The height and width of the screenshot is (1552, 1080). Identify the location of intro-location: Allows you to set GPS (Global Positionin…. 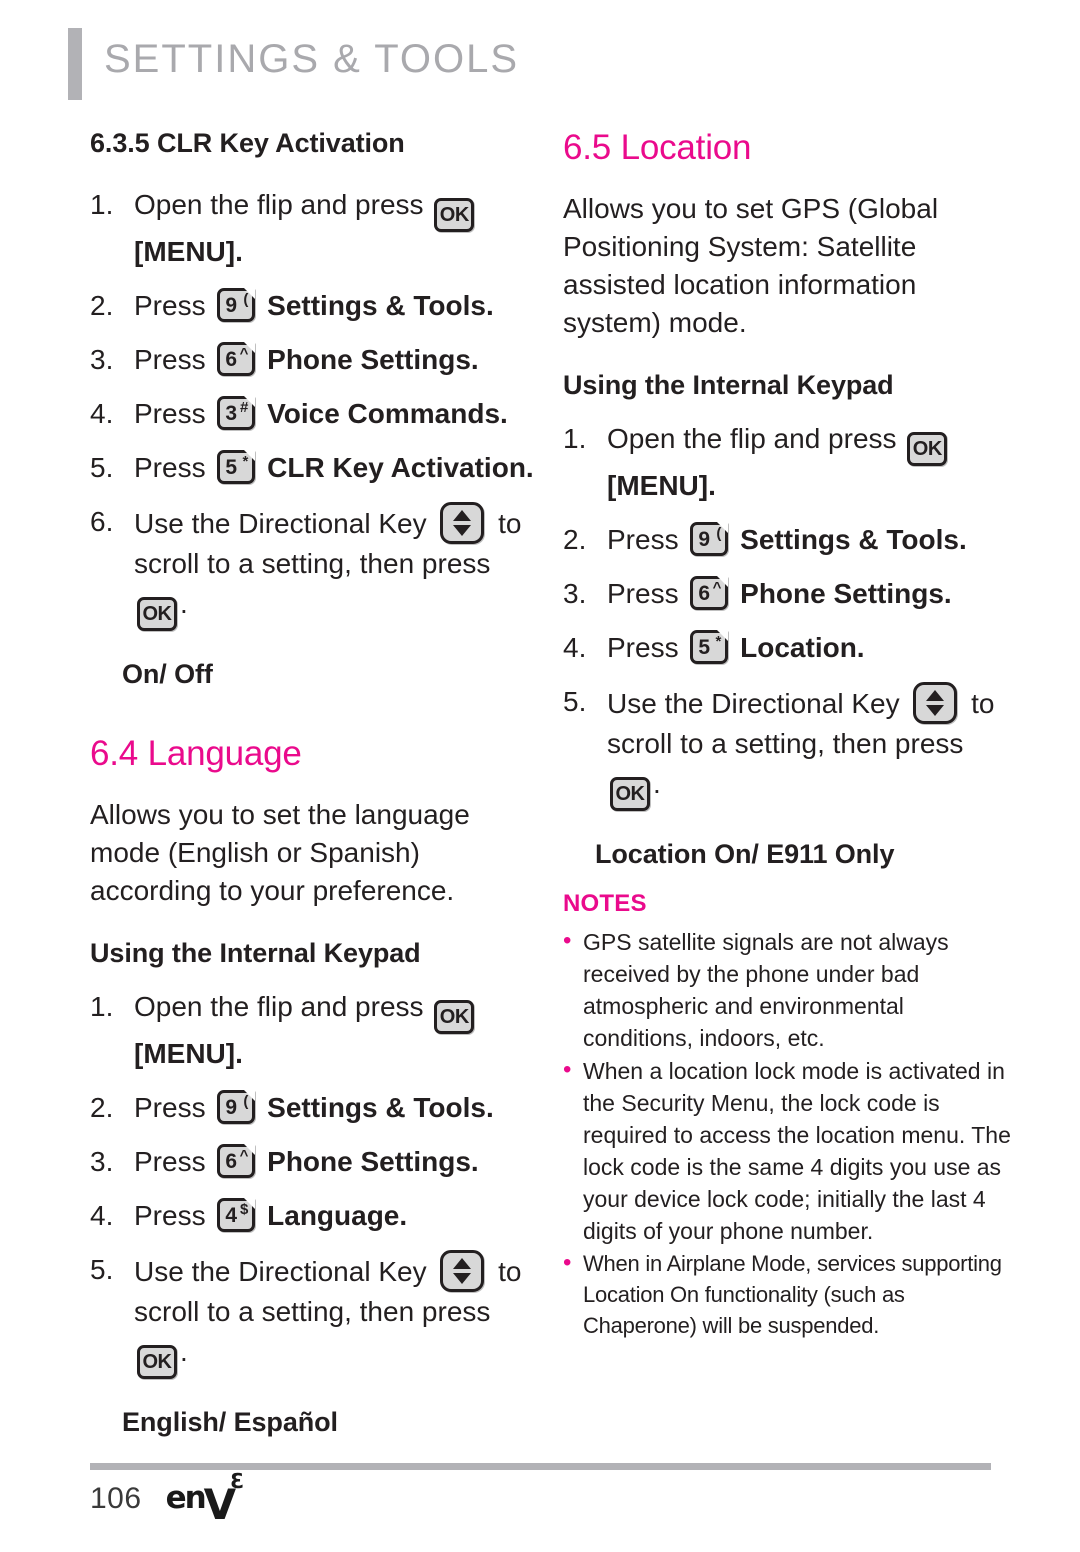
(751, 265).